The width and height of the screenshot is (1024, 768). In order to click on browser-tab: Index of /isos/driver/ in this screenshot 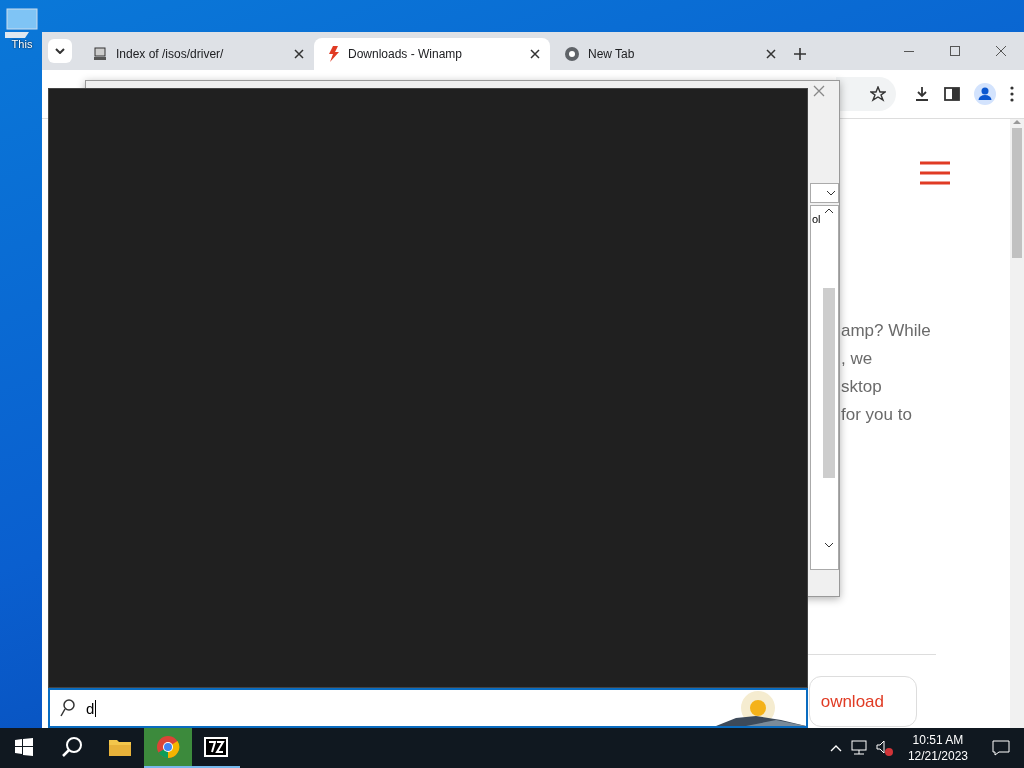, I will do `click(196, 54)`.